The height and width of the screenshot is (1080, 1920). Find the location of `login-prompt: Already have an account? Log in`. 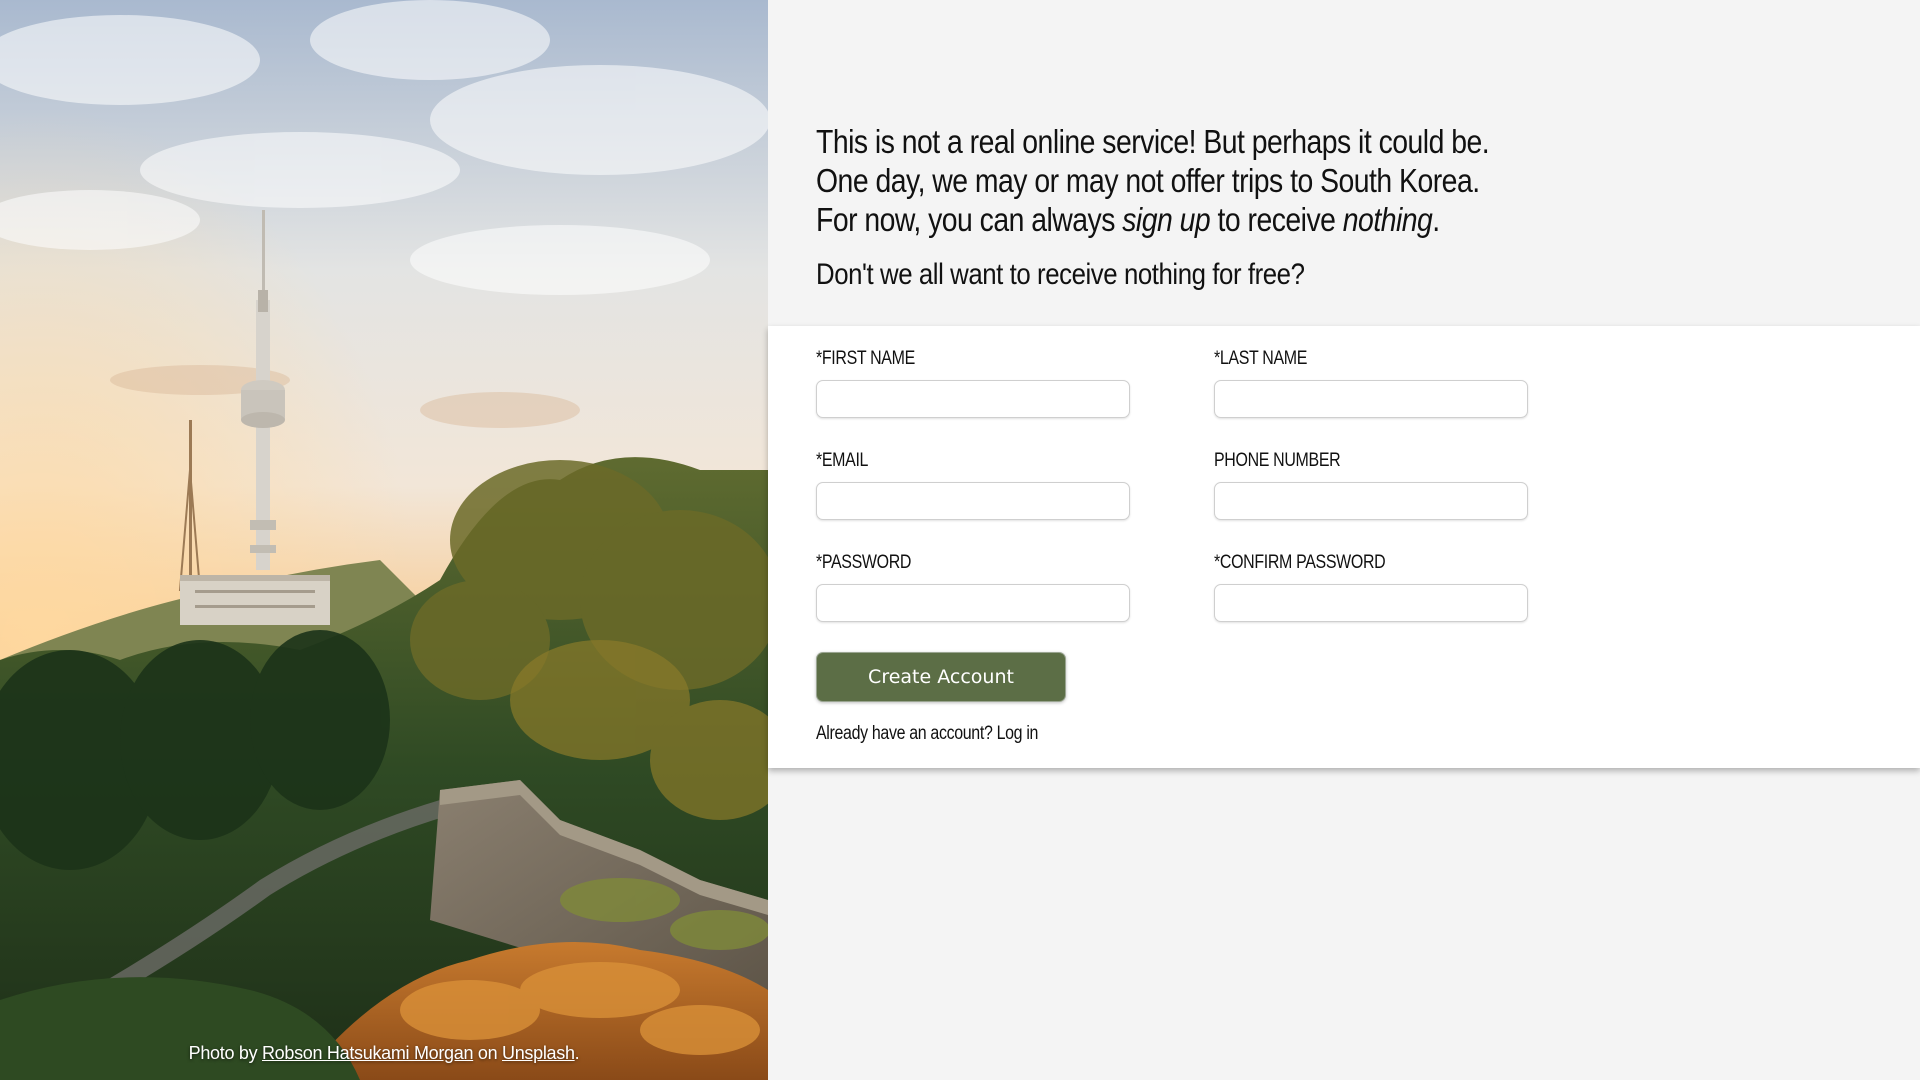

login-prompt: Already have an account? Log in is located at coordinates (927, 734).